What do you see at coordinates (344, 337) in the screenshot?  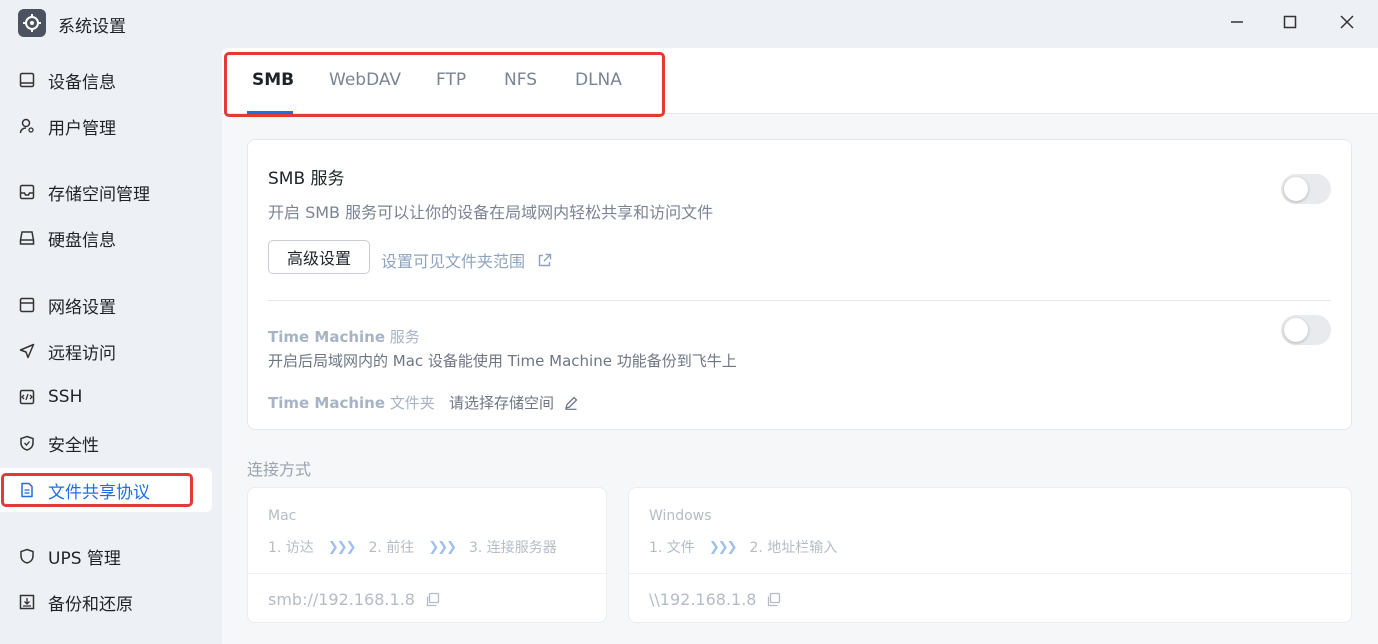 I see `time-machine-title: Time Machine 服务` at bounding box center [344, 337].